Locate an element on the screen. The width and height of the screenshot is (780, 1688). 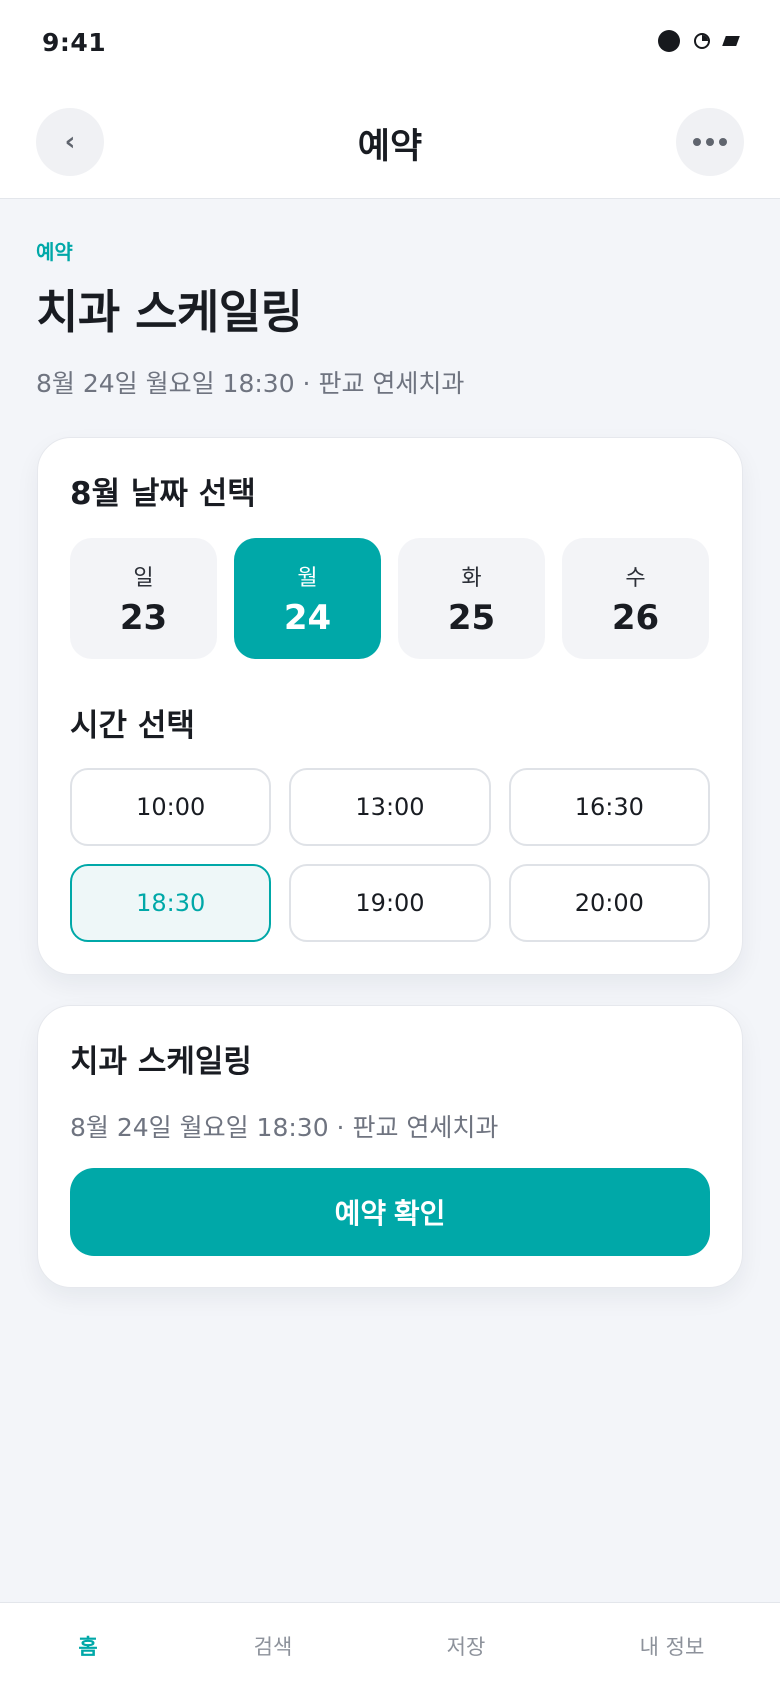
time-selector: 10:00 13:00 16:30 18:30 19:00 20:00 is located at coordinates (390, 855).